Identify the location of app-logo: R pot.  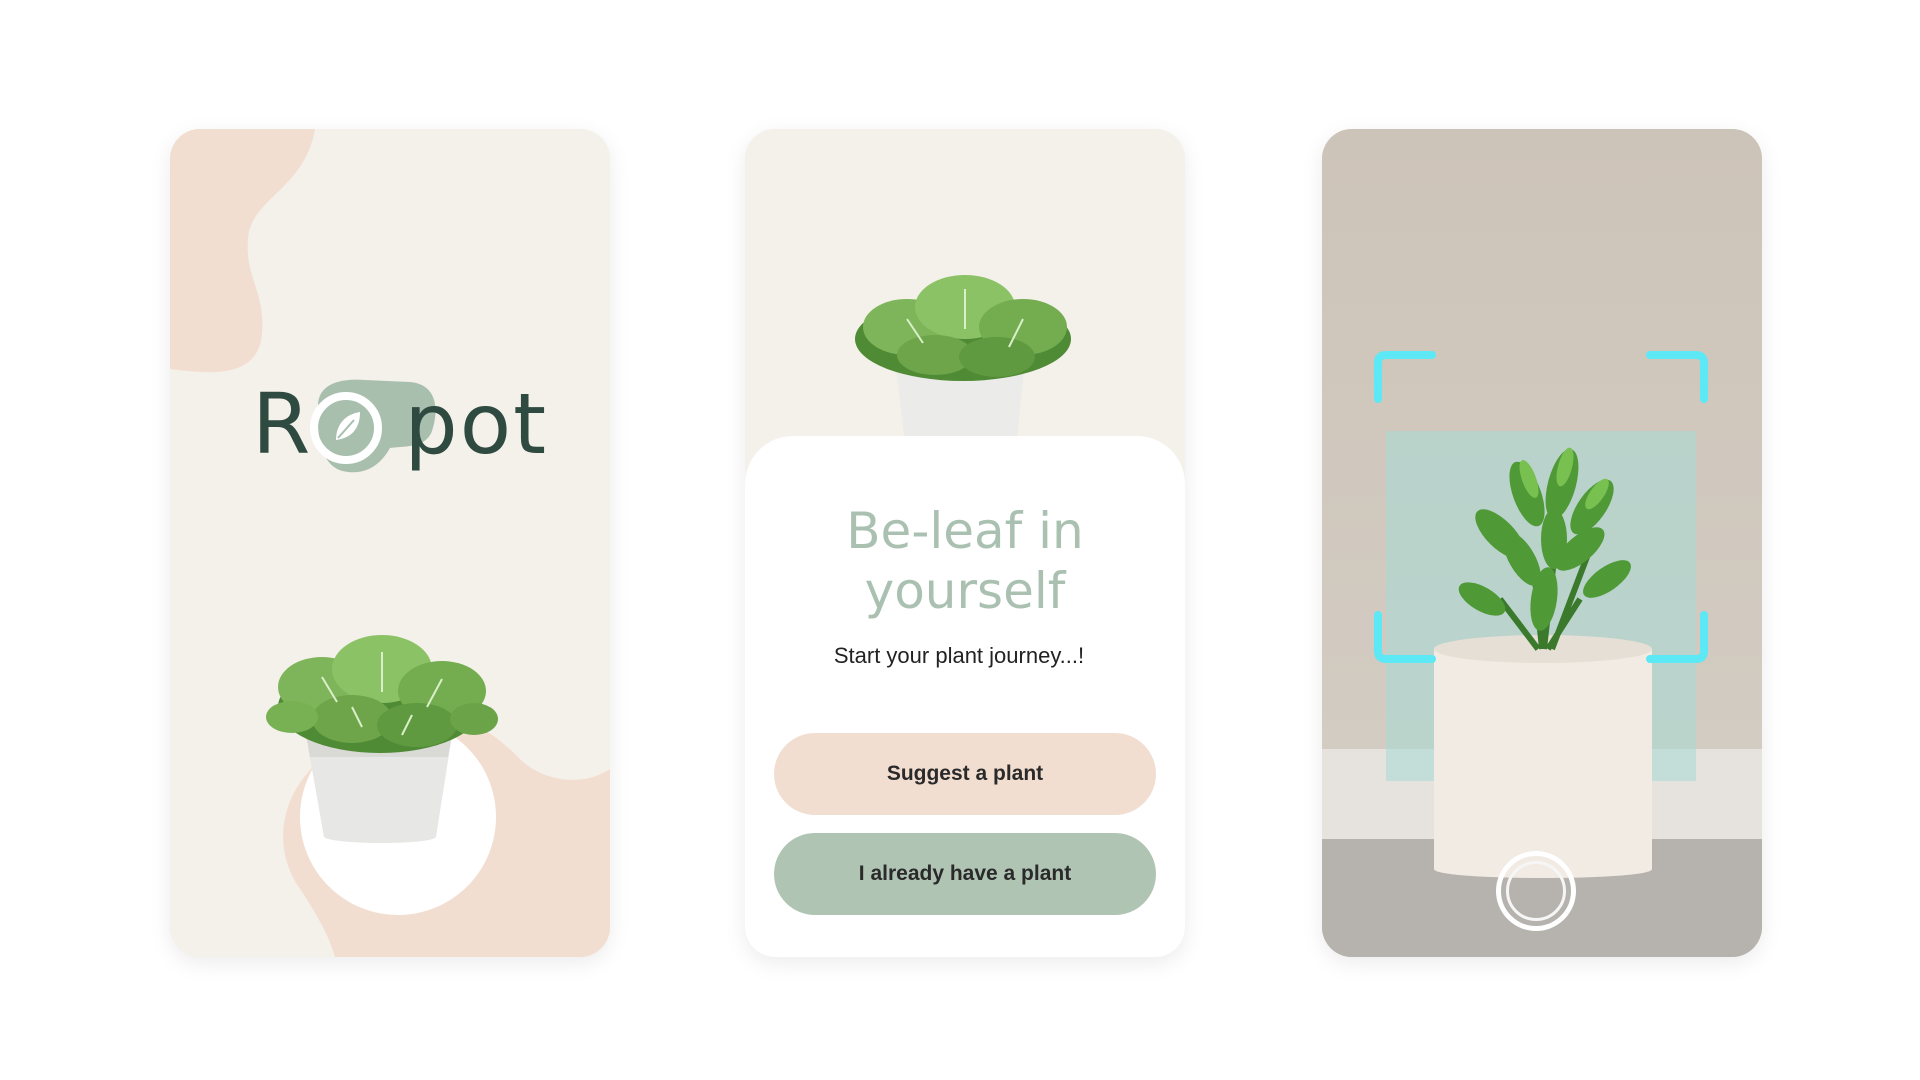
(400, 424).